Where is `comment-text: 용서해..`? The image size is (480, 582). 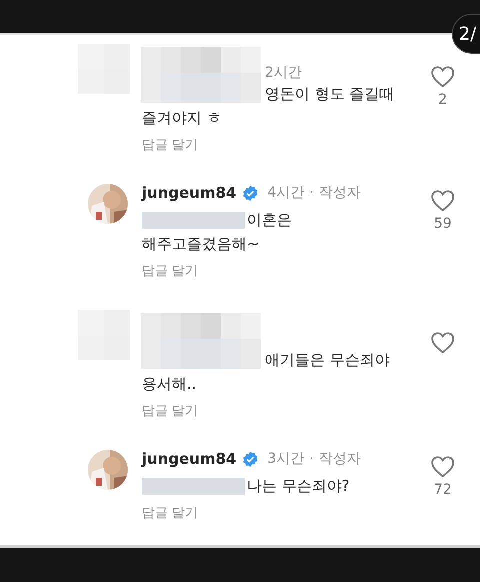 comment-text: 용서해.. is located at coordinates (169, 384).